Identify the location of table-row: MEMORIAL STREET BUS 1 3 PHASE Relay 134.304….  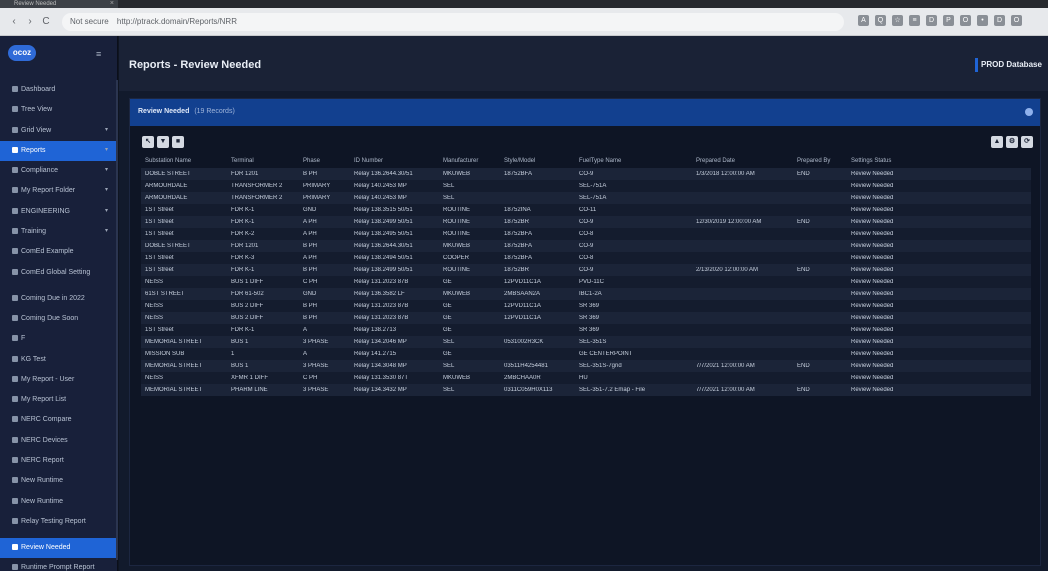
(586, 366).